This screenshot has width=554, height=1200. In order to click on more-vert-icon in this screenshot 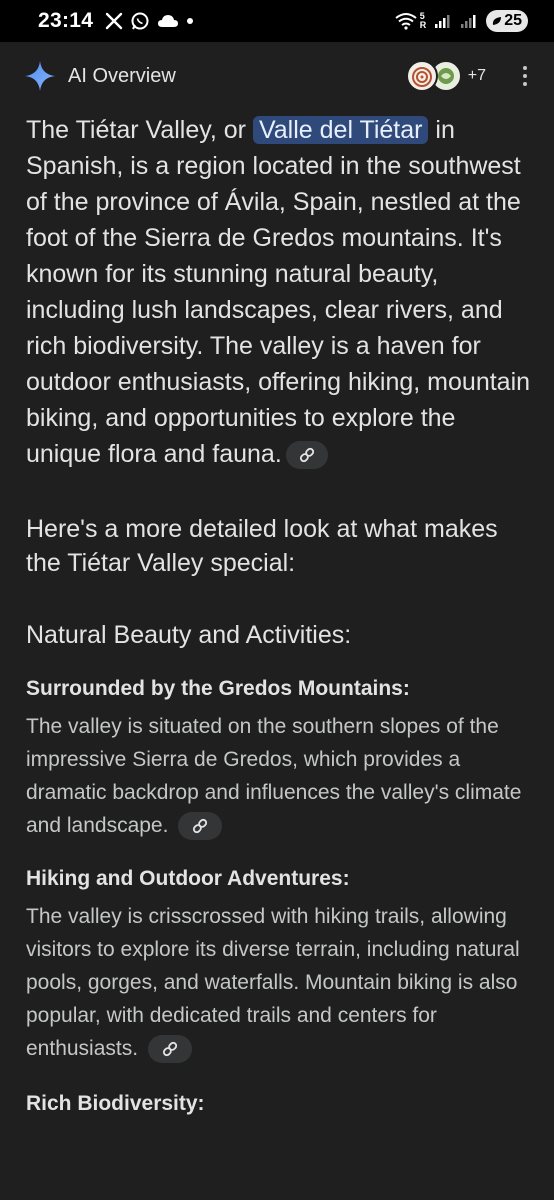, I will do `click(525, 68)`.